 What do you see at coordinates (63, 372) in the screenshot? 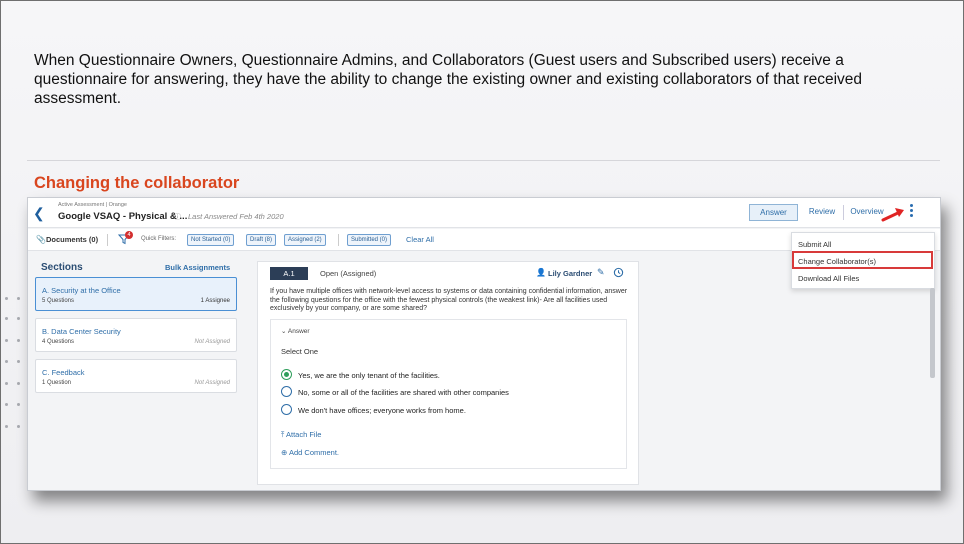
I see `section-name: C. Feedback` at bounding box center [63, 372].